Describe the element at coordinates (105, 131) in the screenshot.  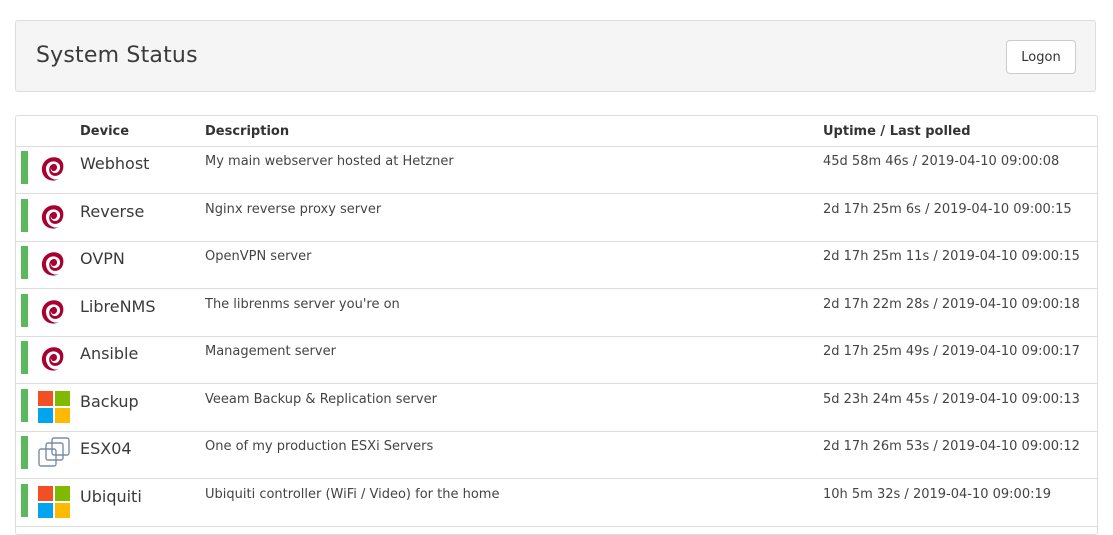
I see `column-header-device: Device` at that location.